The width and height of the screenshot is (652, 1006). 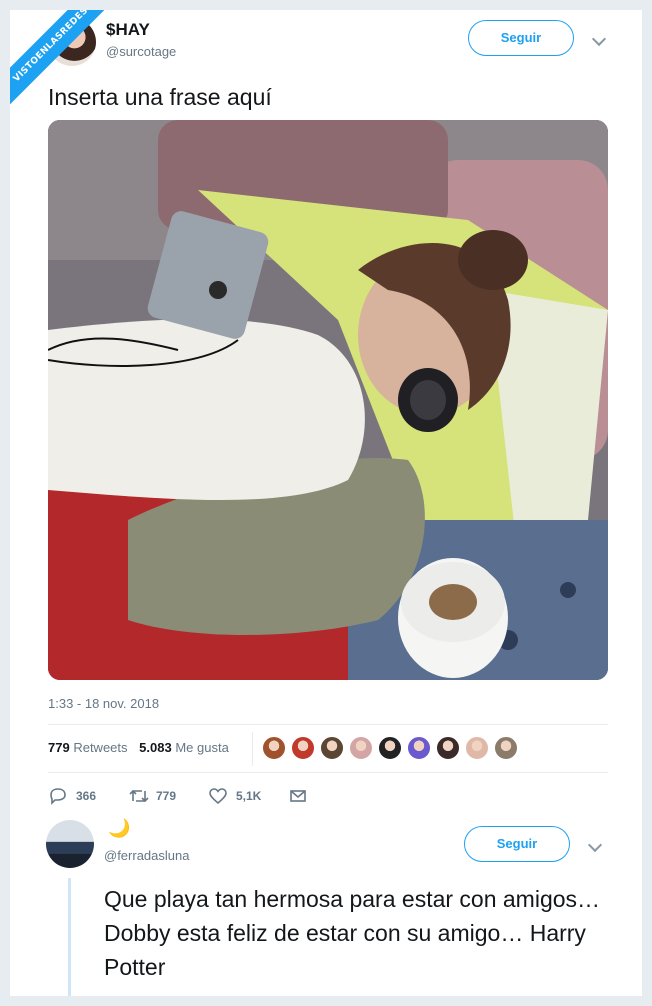 What do you see at coordinates (298, 796) in the screenshot?
I see `envelope-icon` at bounding box center [298, 796].